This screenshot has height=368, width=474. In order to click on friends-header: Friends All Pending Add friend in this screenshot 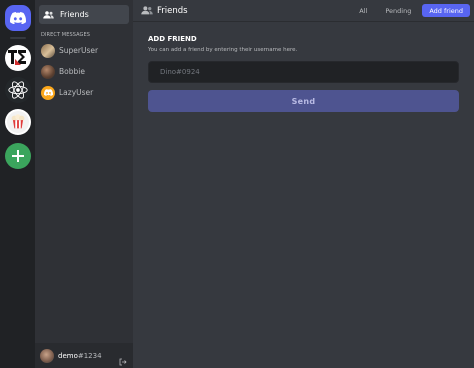, I will do `click(303, 11)`.